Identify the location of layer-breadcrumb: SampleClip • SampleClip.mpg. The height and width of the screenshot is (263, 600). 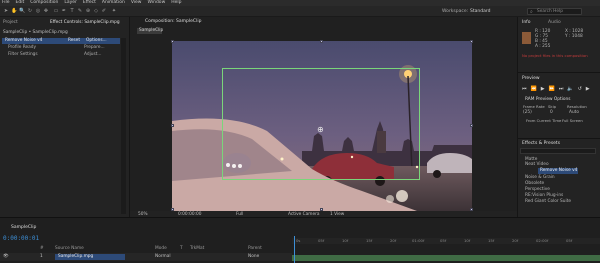
(35, 32).